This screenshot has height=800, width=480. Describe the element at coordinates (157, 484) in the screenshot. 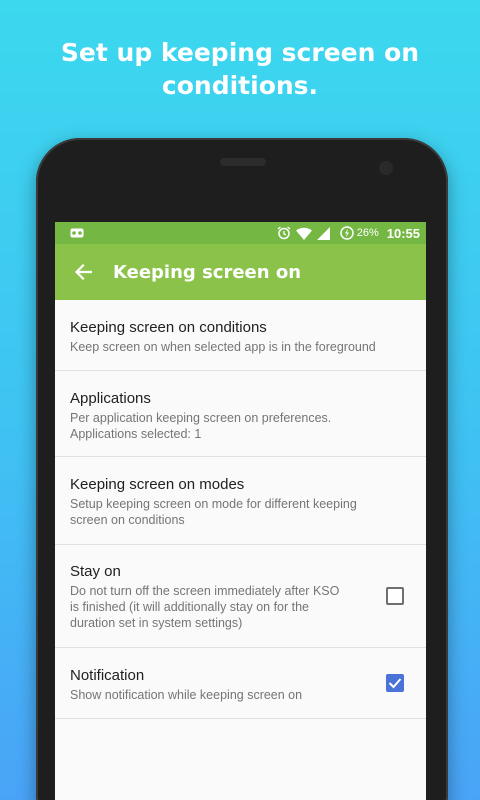

I see `pref-title: Keeping screen on modes` at that location.